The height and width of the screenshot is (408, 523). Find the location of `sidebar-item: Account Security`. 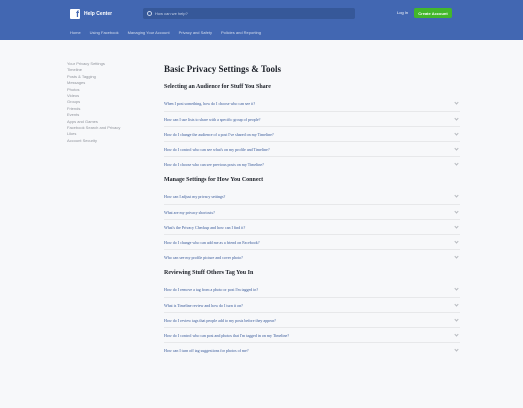

sidebar-item: Account Security is located at coordinates (107, 141).